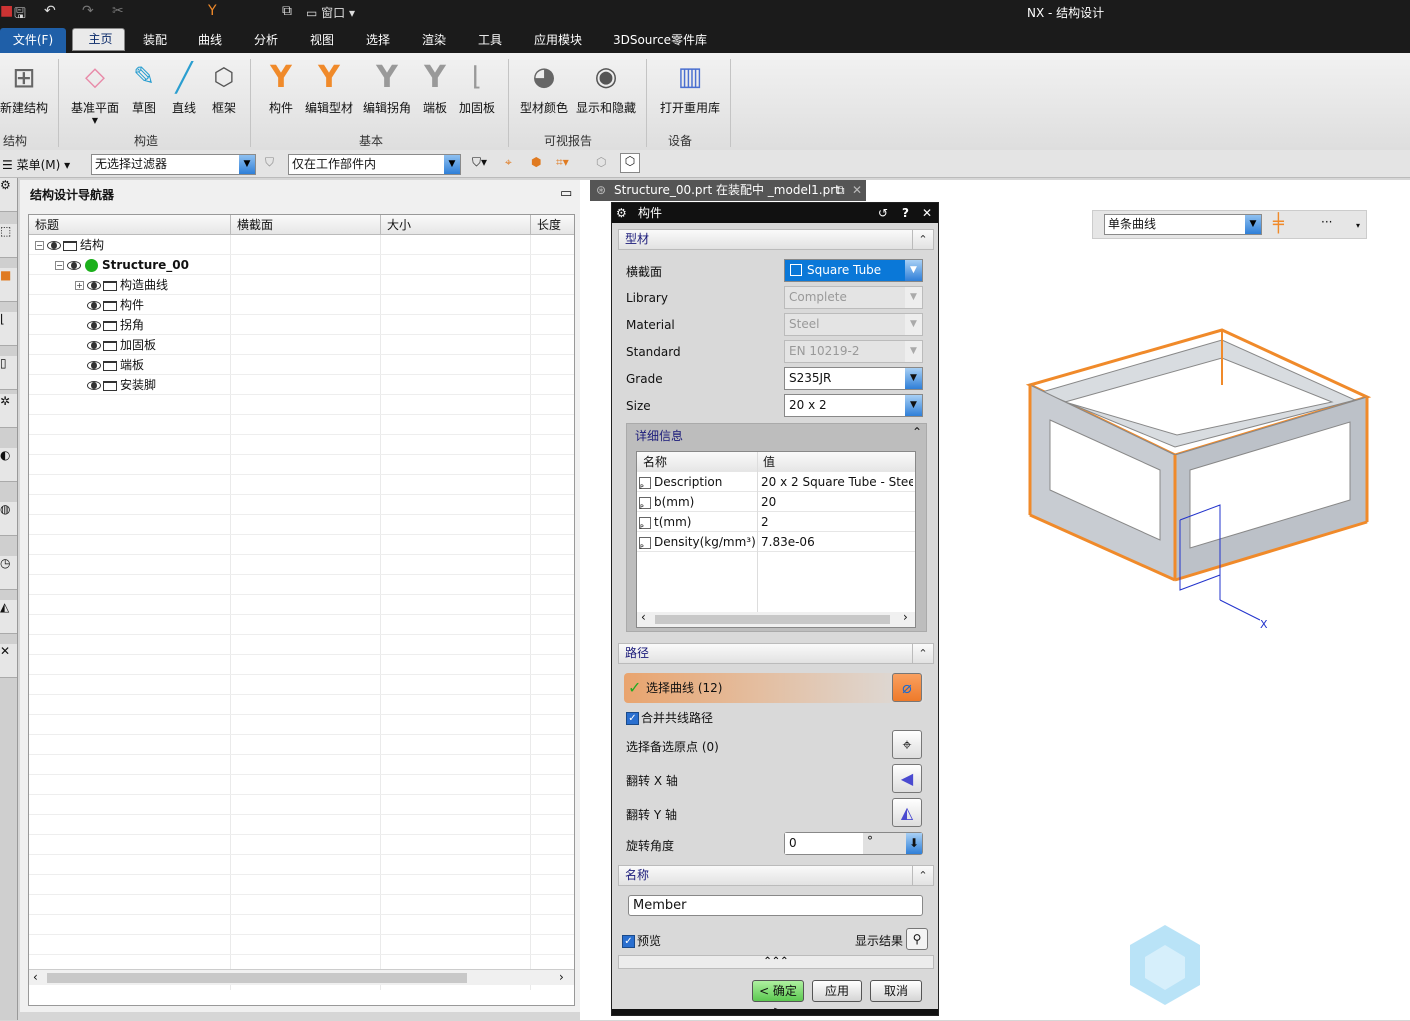 This screenshot has width=1410, height=1021. Describe the element at coordinates (536, 162) in the screenshot. I see `snap-component-icon: ⬢` at that location.